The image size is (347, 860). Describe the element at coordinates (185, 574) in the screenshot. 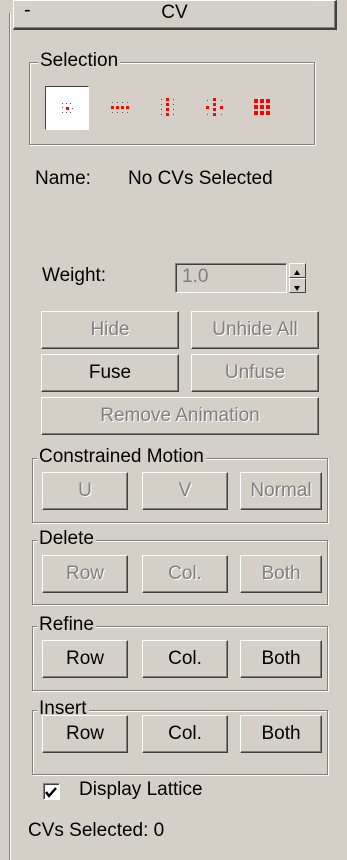

I see `delete-col-button: Col.` at that location.